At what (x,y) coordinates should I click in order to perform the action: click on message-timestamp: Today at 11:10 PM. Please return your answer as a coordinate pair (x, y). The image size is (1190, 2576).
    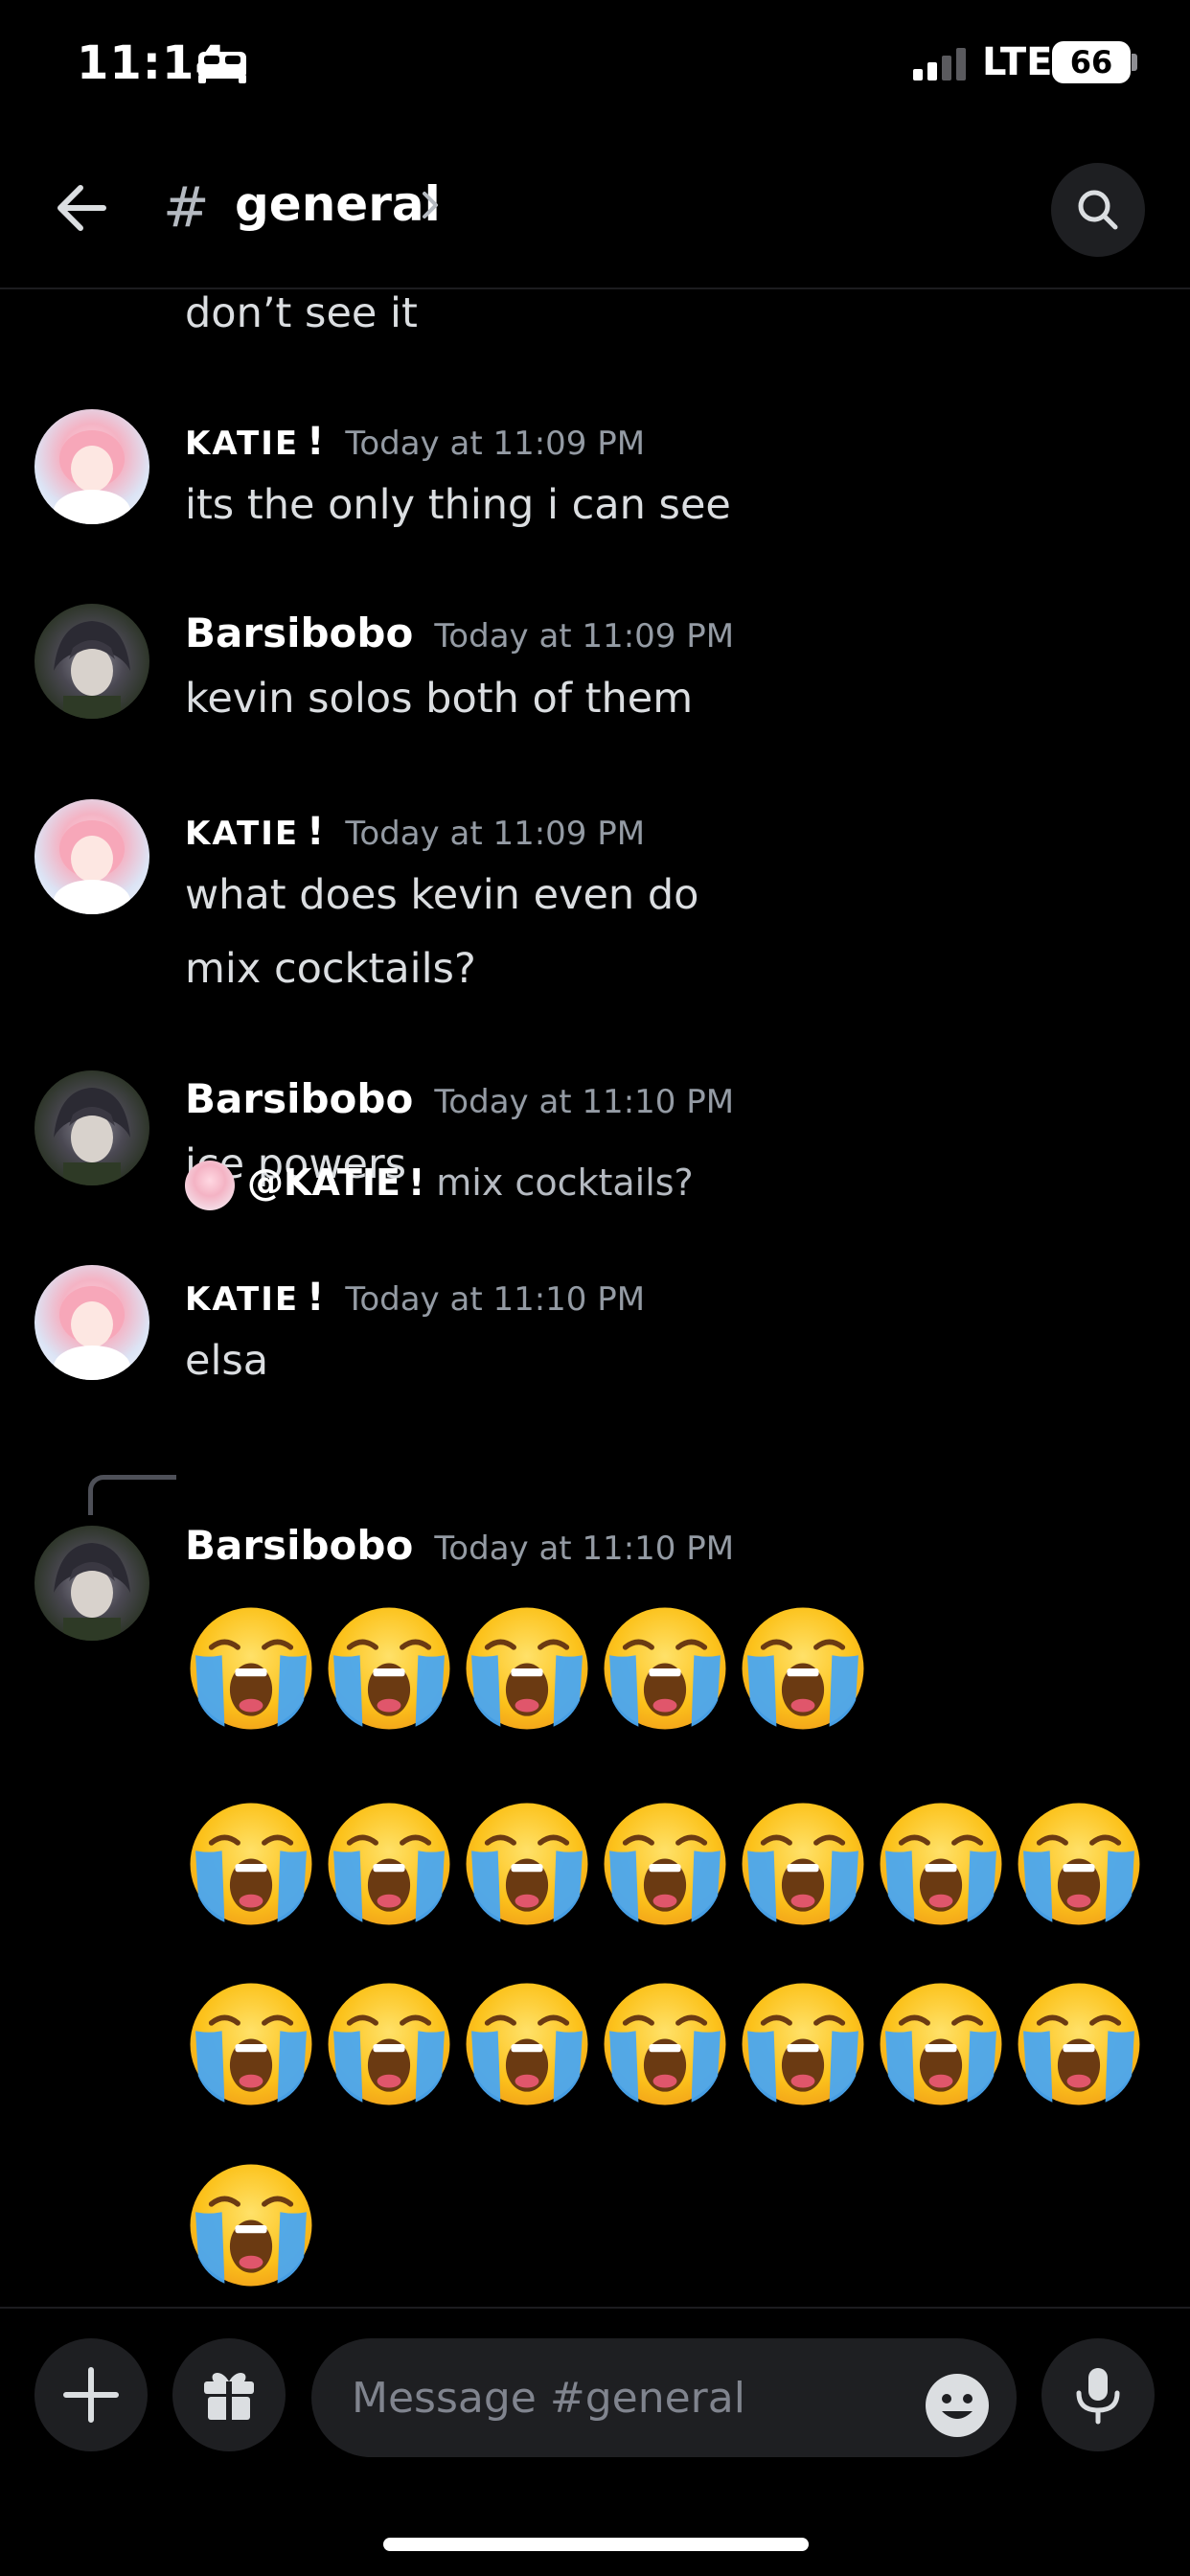
    Looking at the image, I should click on (585, 1549).